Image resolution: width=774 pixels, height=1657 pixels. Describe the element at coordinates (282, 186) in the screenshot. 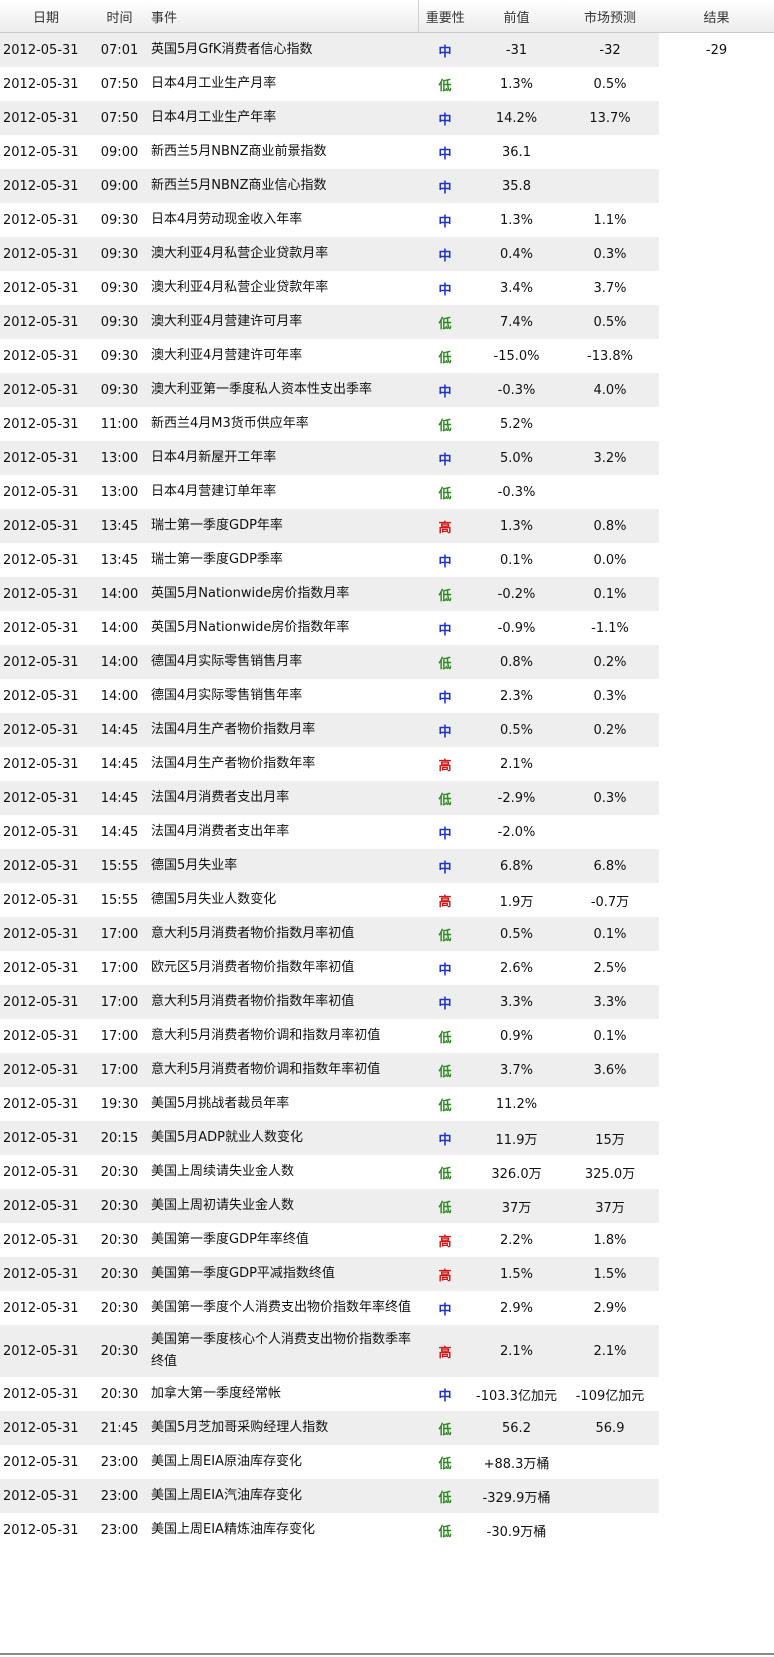

I see `event-name: 新西兰5月NBNZ商业信心指数` at that location.